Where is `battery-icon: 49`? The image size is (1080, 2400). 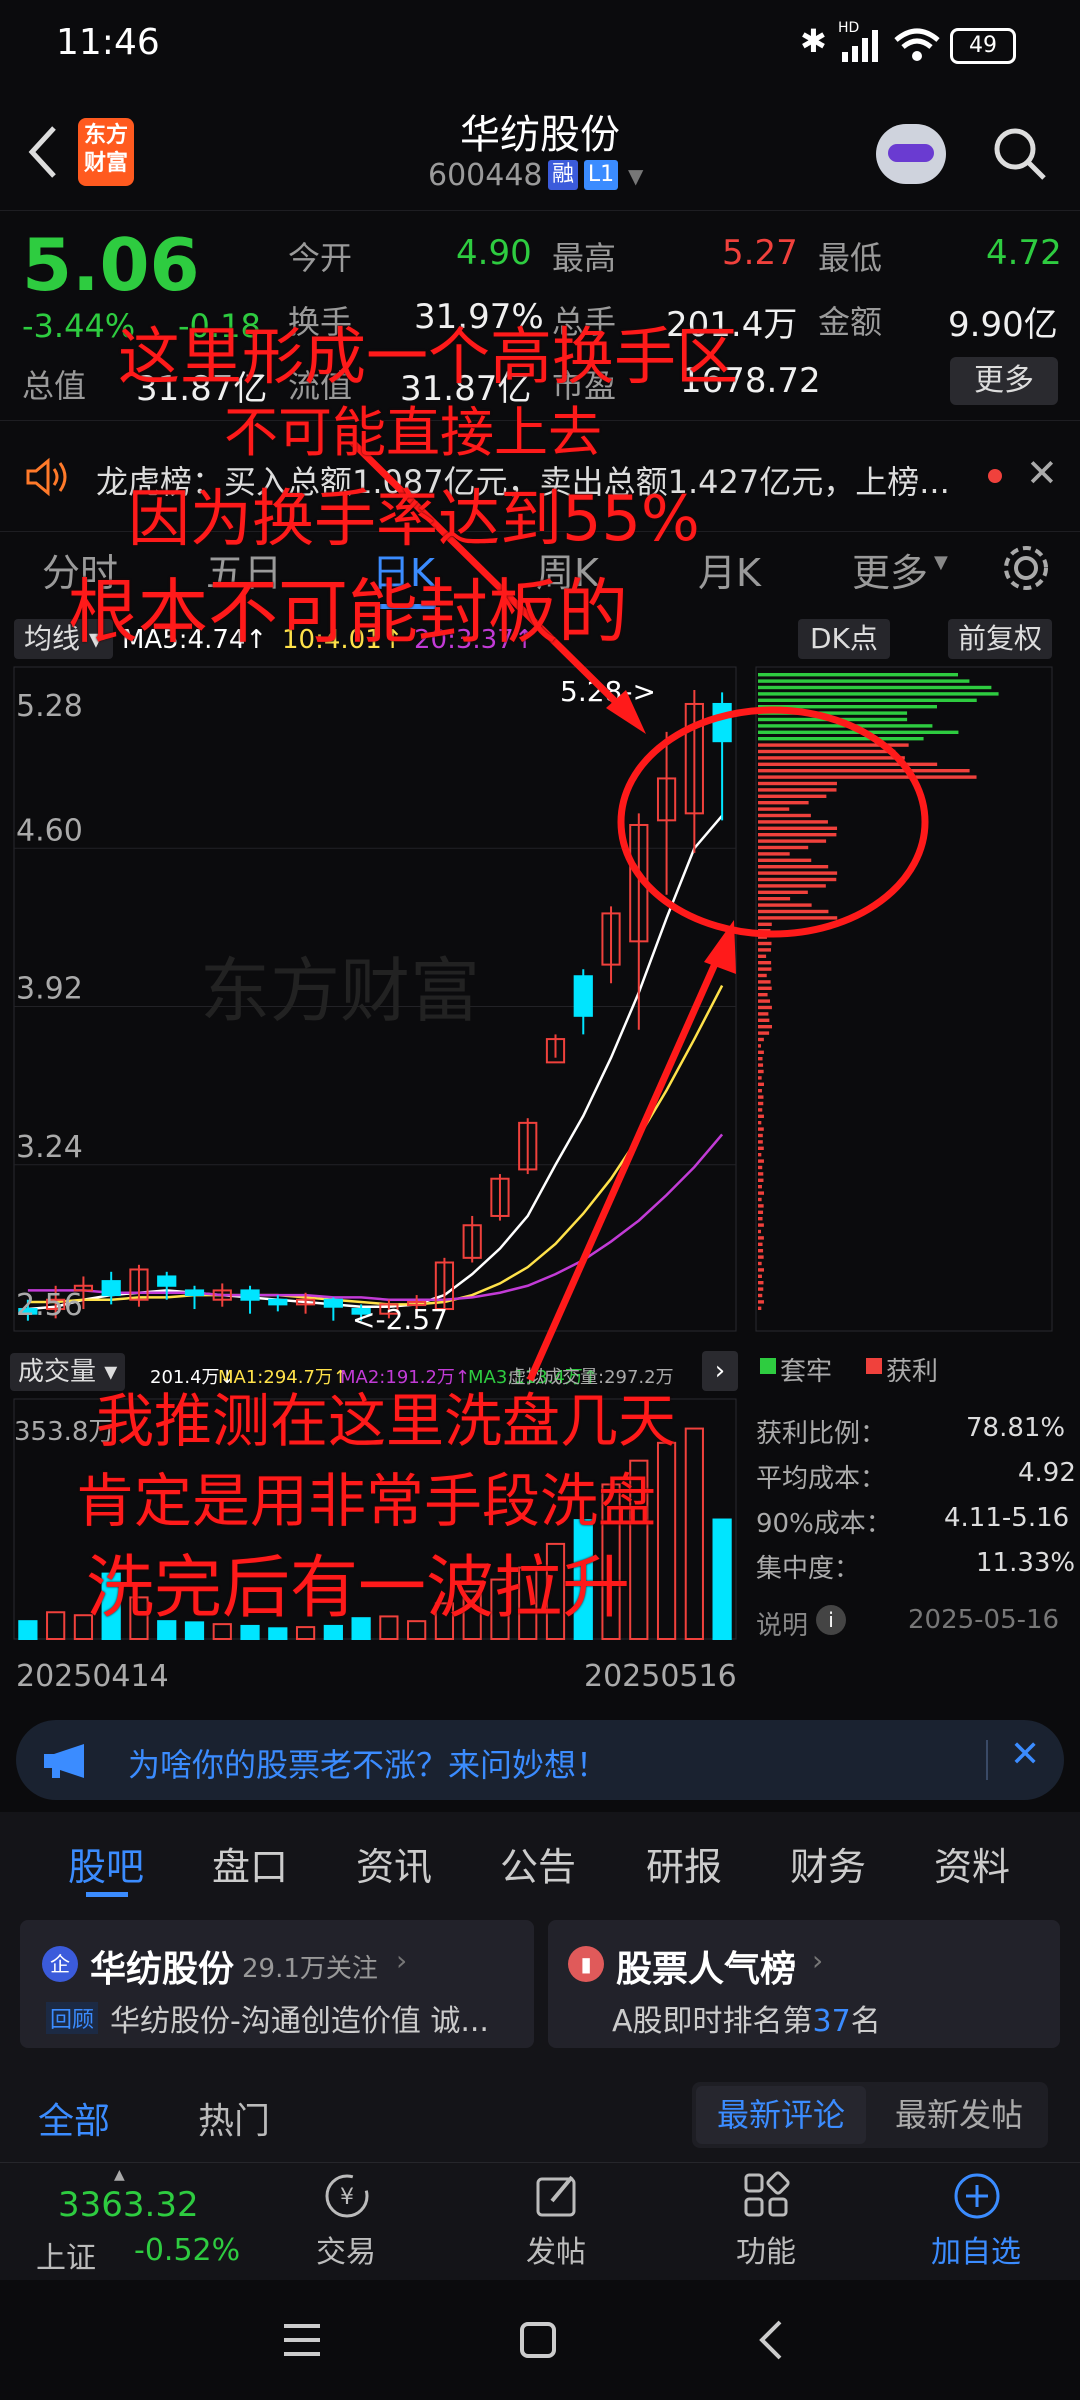
battery-icon: 49 is located at coordinates (983, 46).